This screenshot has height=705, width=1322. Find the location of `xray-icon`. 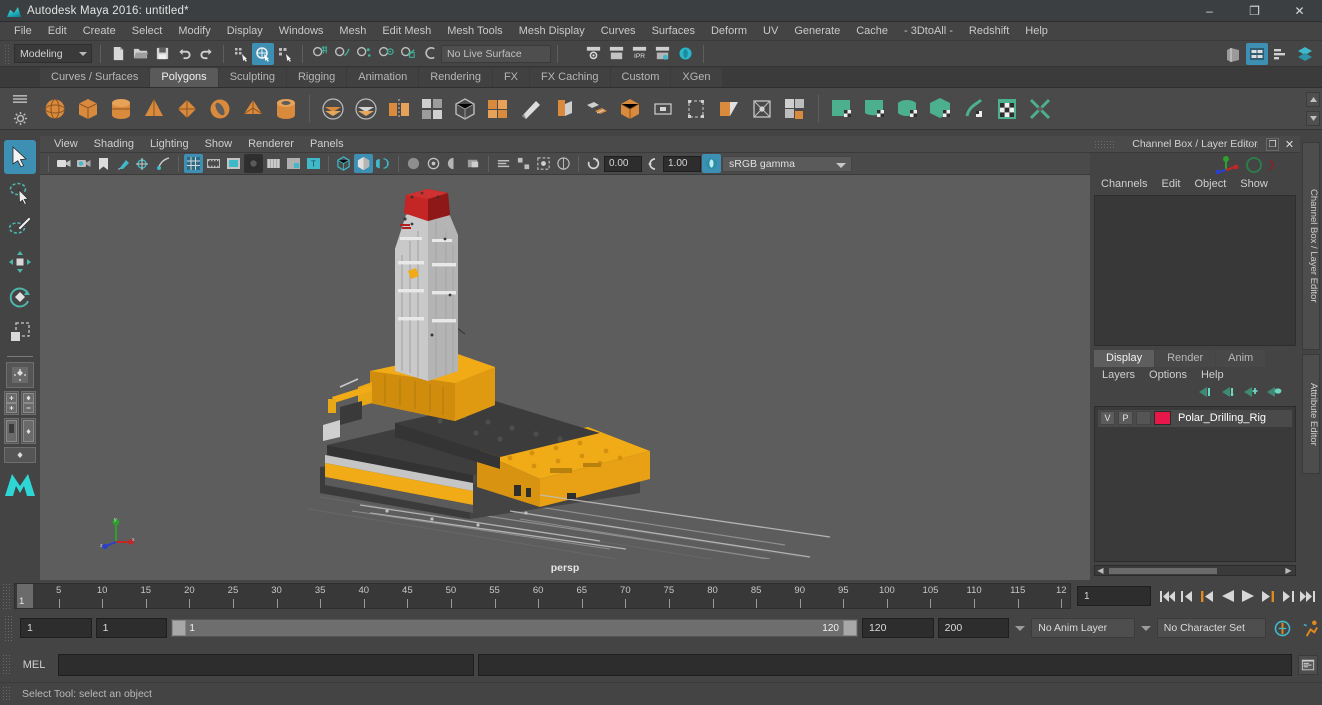

xray-icon is located at coordinates (563, 163).